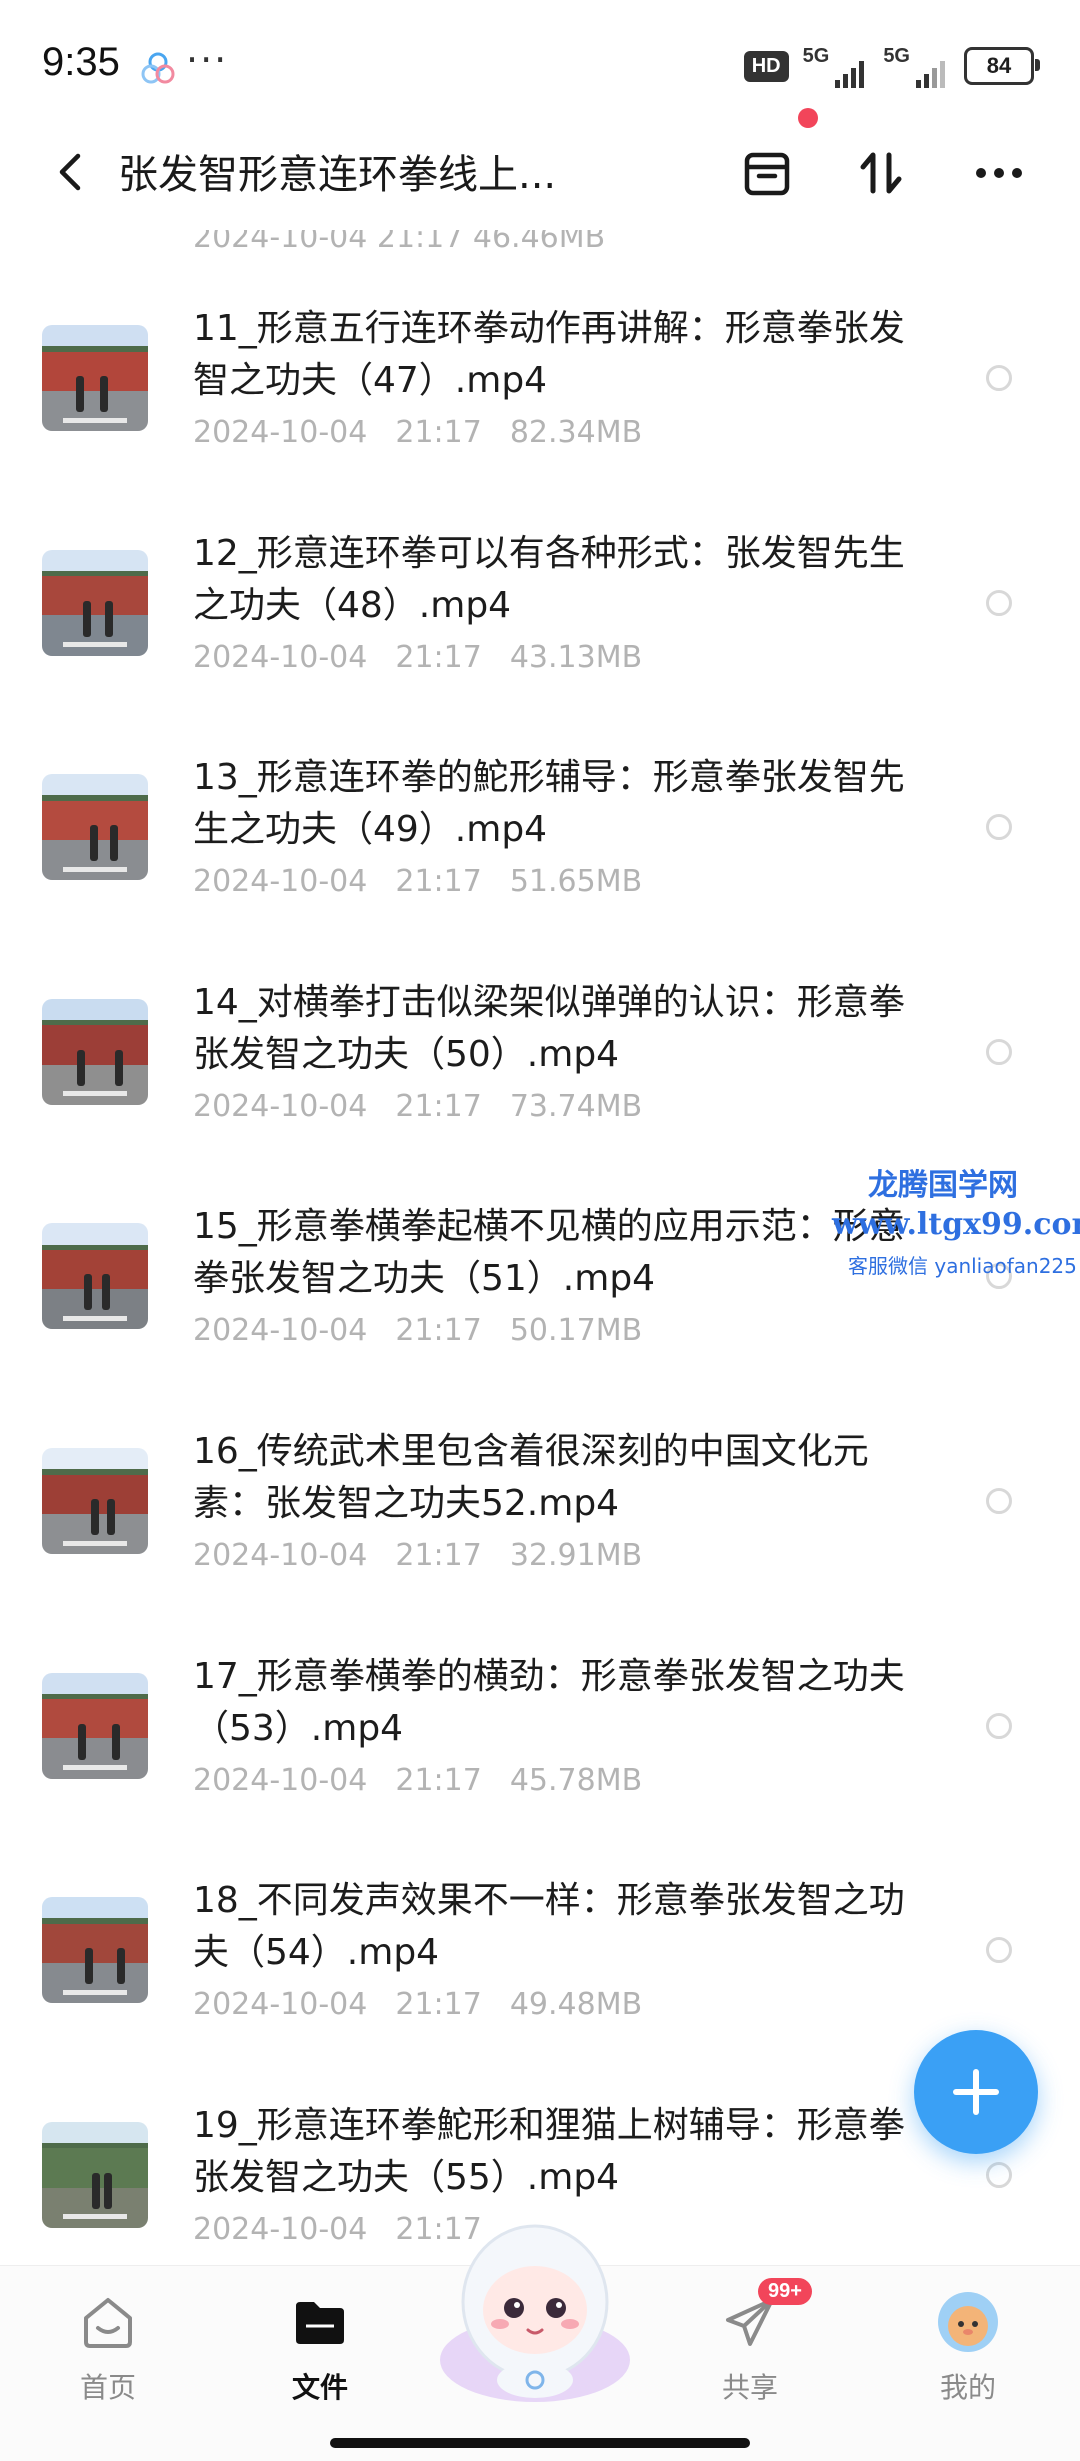 The height and width of the screenshot is (2461, 1080). I want to click on file-meta: 2024-10-04 21:17 45.78MB, so click(417, 1780).